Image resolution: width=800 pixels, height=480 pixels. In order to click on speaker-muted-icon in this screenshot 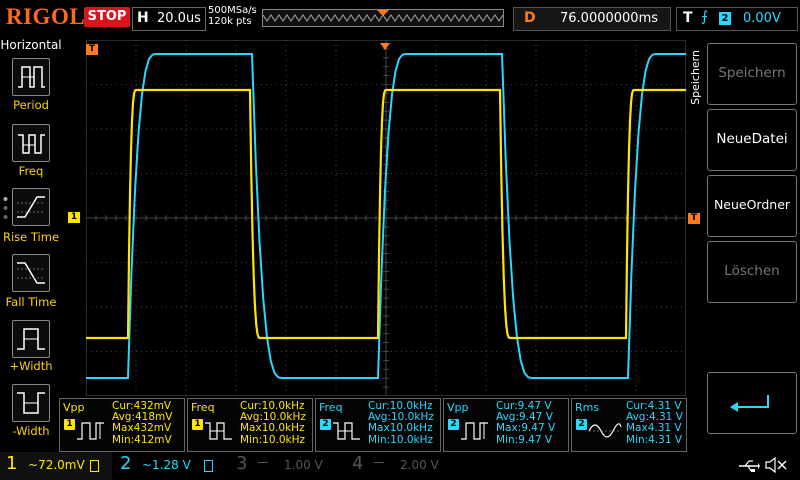, I will do `click(776, 466)`.